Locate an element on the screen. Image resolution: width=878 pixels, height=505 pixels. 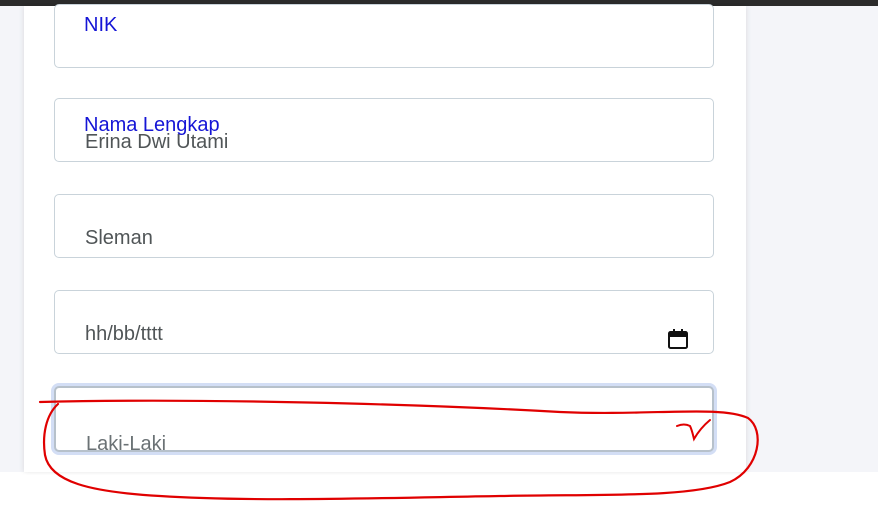
nama-lengkap-value: Erina Dwi Utami is located at coordinates (157, 142).